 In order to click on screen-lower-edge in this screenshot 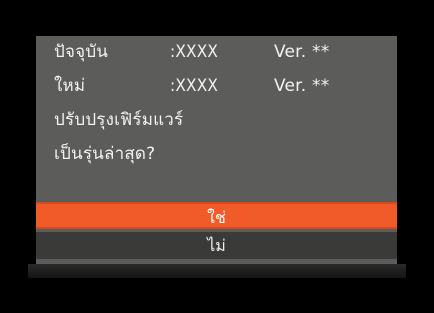, I will do `click(217, 271)`.